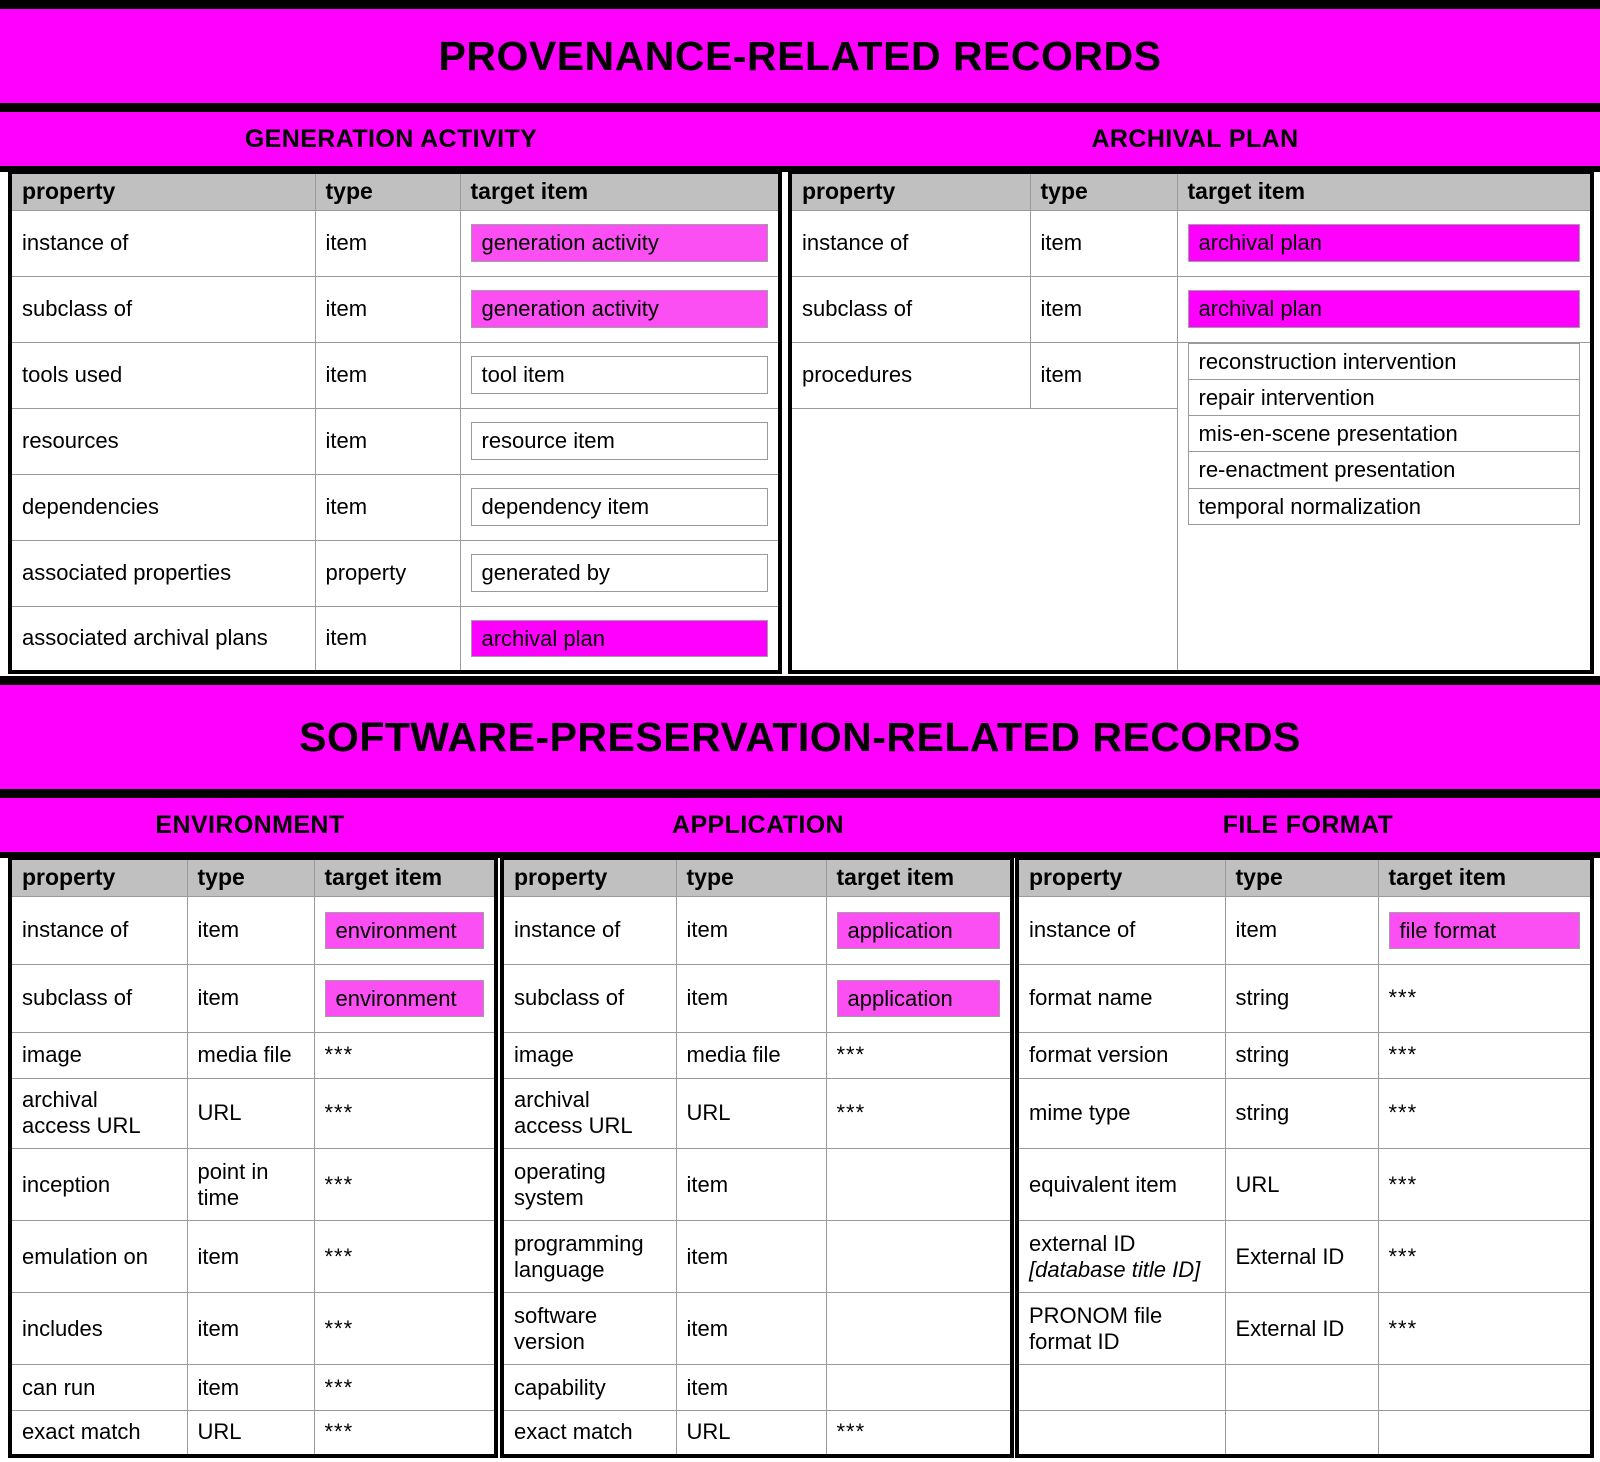 The image size is (1600, 1462). What do you see at coordinates (1121, 1387) in the screenshot?
I see `cell-property` at bounding box center [1121, 1387].